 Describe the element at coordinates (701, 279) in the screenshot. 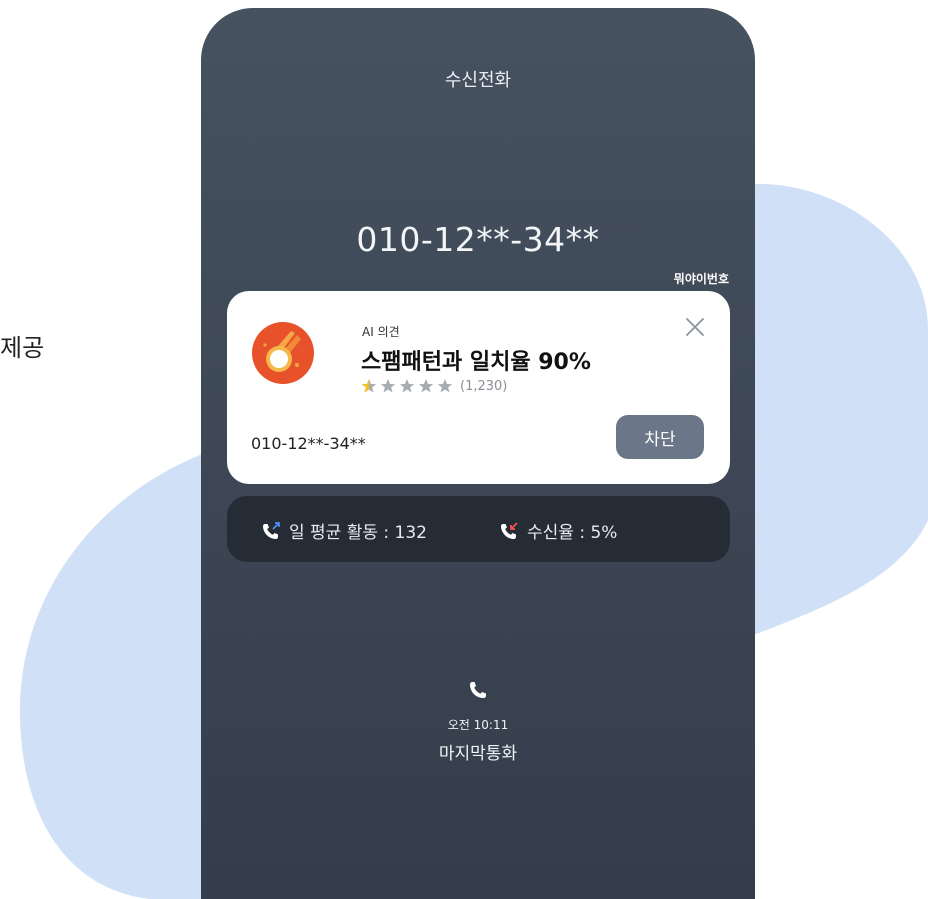

I see `brand-label: 뭐야이번호` at that location.